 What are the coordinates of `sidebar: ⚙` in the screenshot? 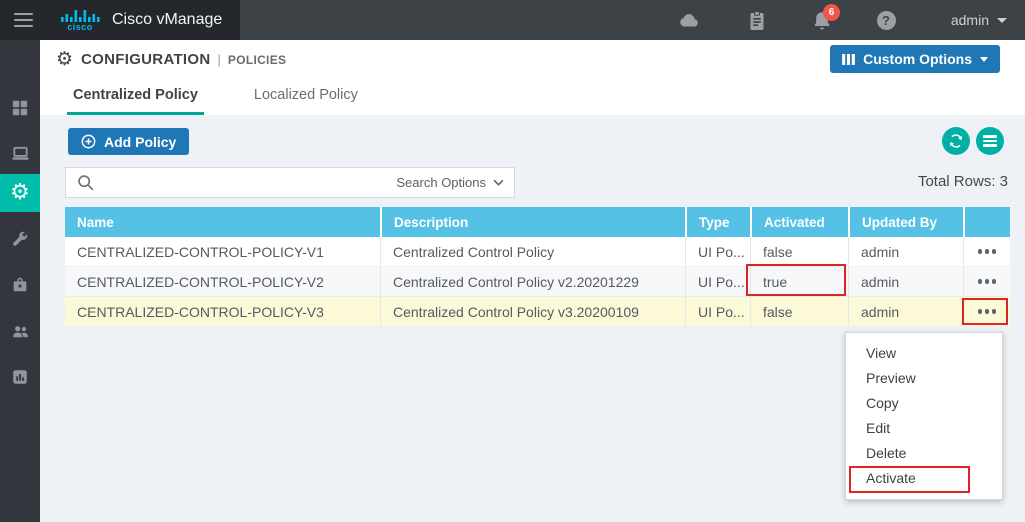 It's located at (20, 281).